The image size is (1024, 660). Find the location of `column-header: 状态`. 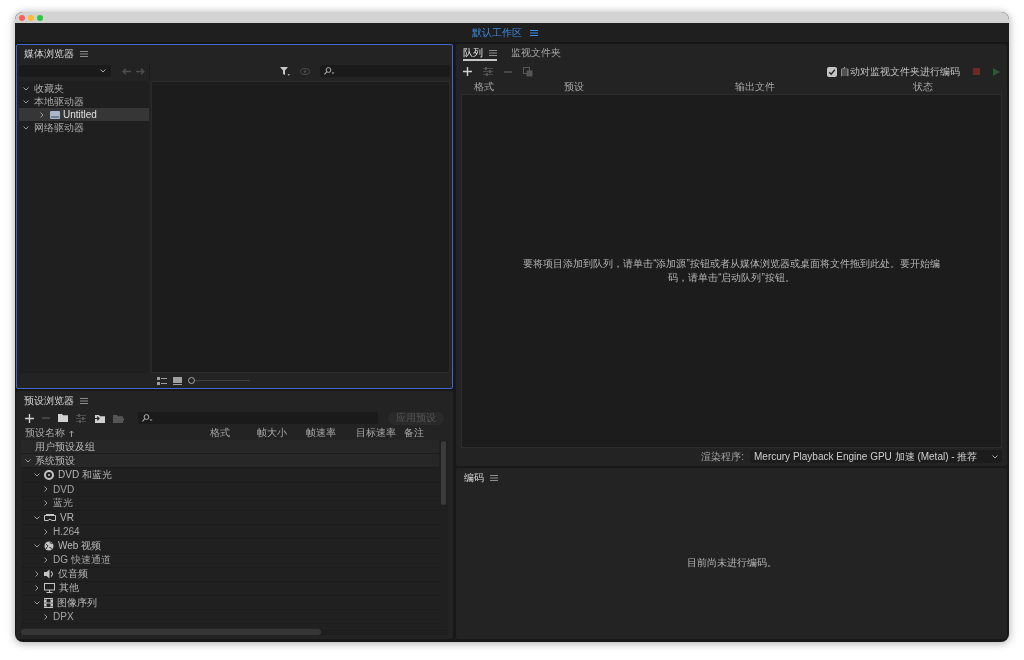

column-header: 状态 is located at coordinates (923, 87).